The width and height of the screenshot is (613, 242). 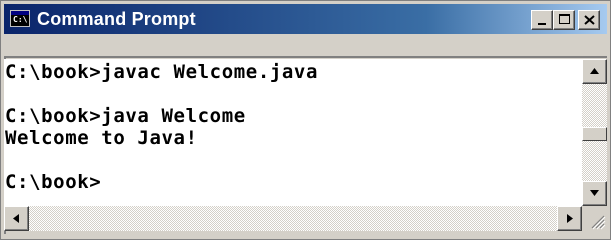 What do you see at coordinates (162, 72) in the screenshot?
I see `console-line: C:\book>javac Welcome.java` at bounding box center [162, 72].